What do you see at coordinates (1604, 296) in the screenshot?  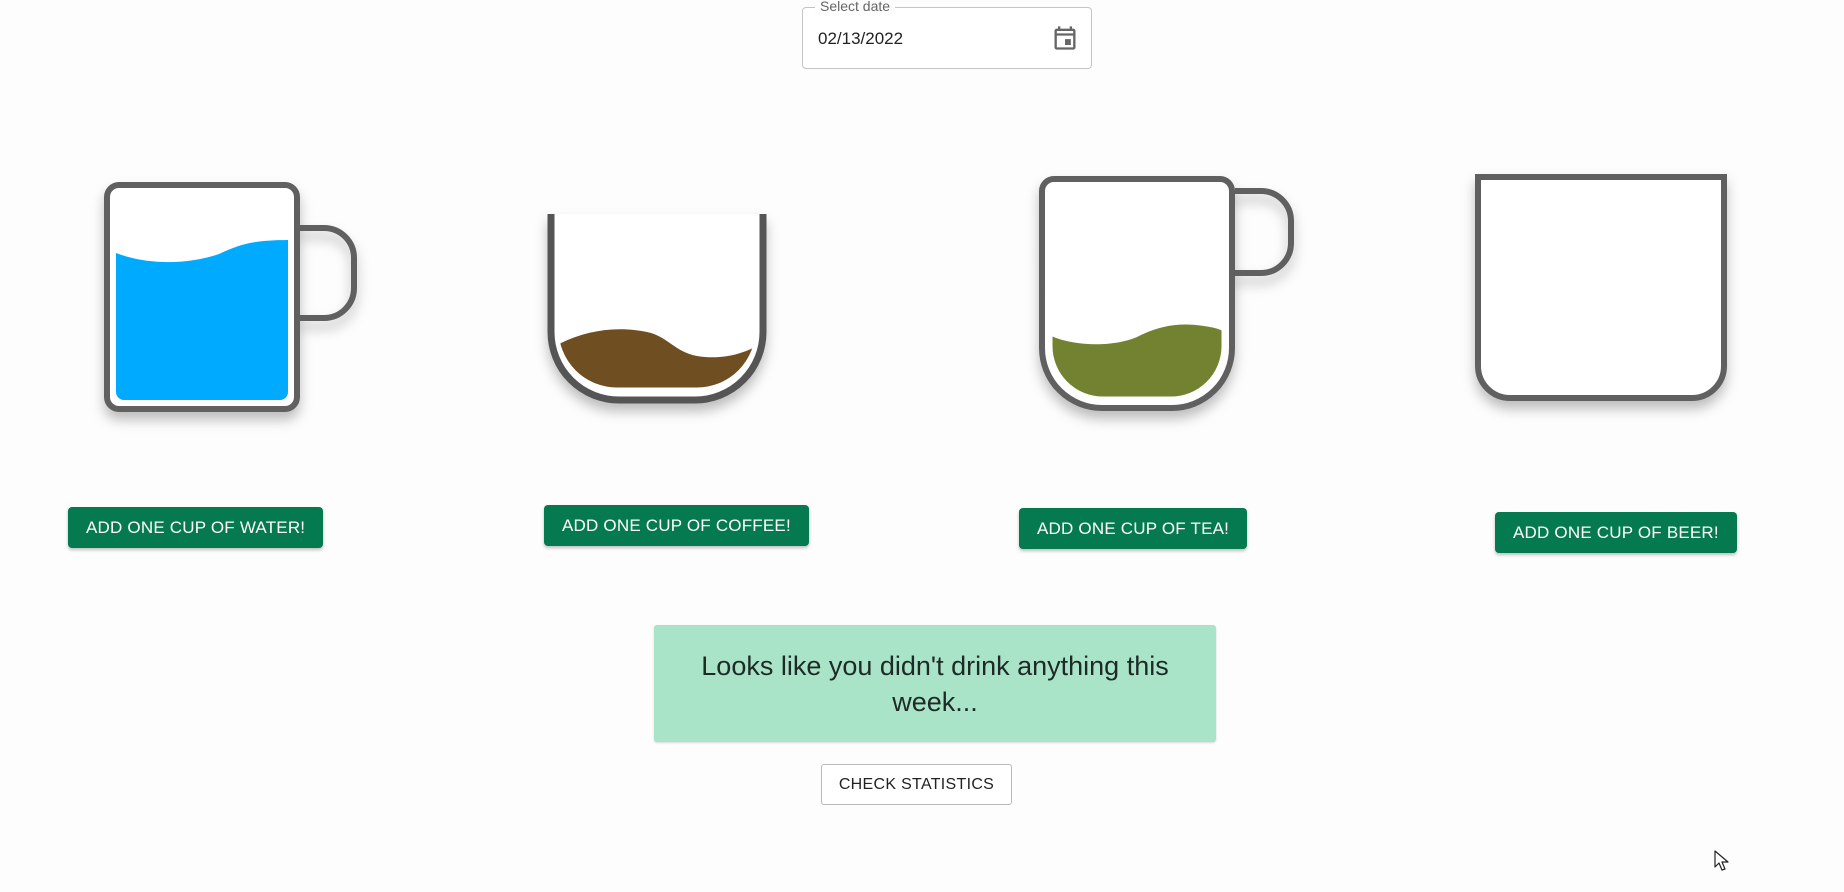 I see `beer-cup` at bounding box center [1604, 296].